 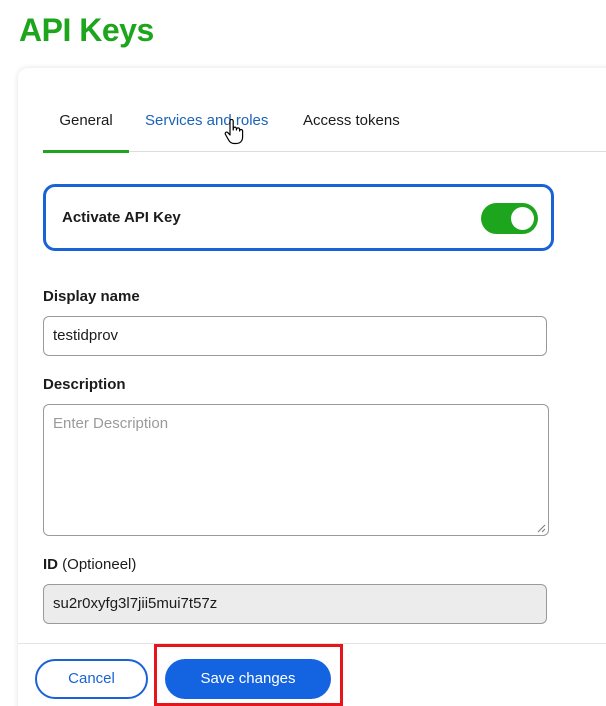 What do you see at coordinates (84, 384) in the screenshot?
I see `description-label: Description` at bounding box center [84, 384].